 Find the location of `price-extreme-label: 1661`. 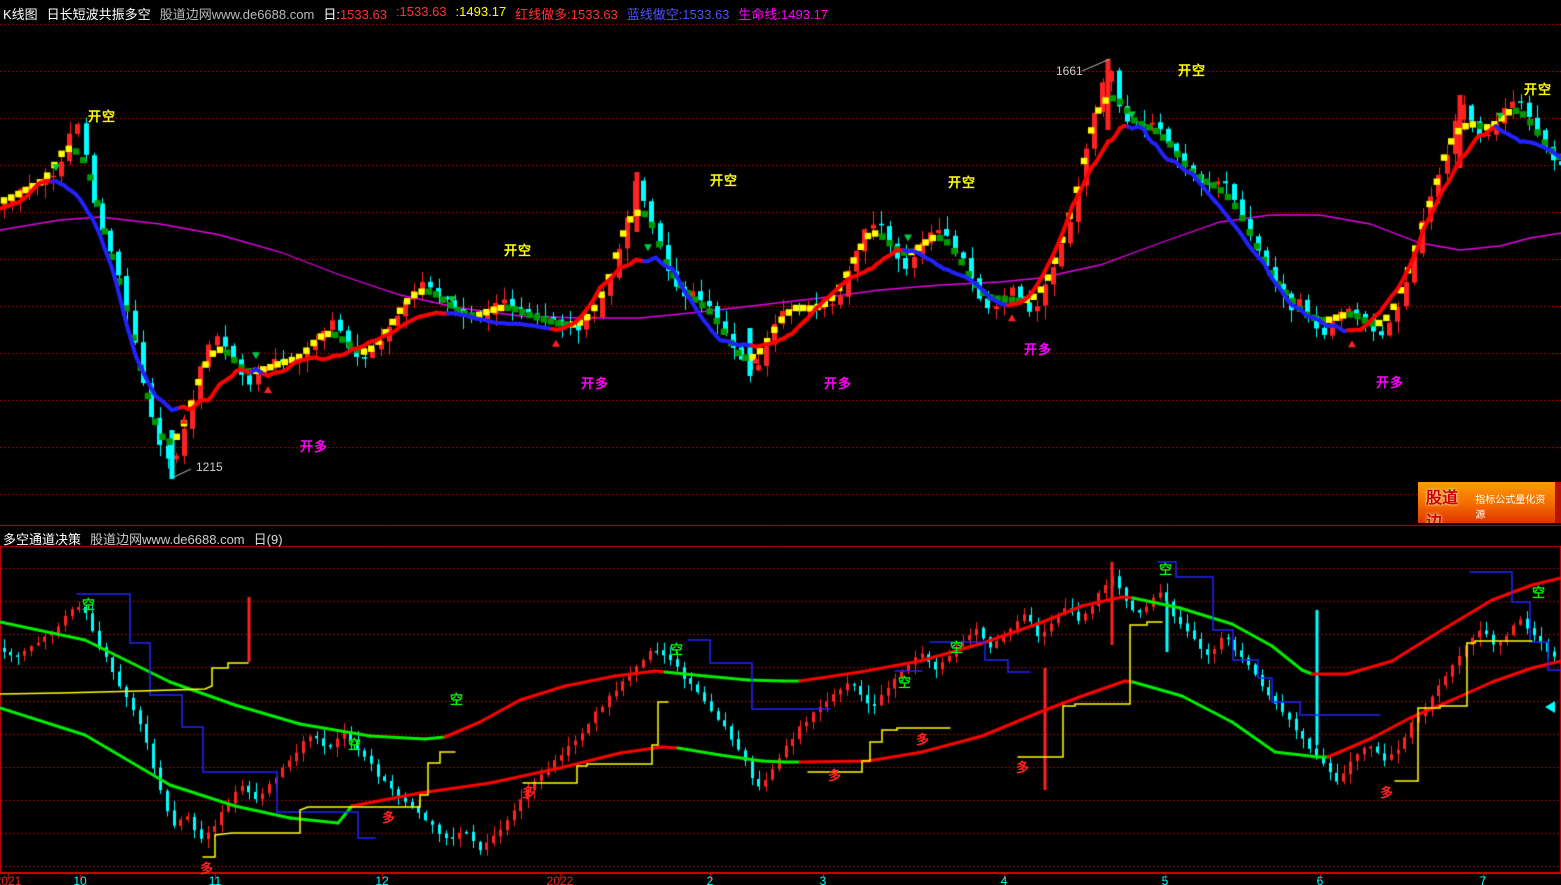

price-extreme-label: 1661 is located at coordinates (1069, 71).